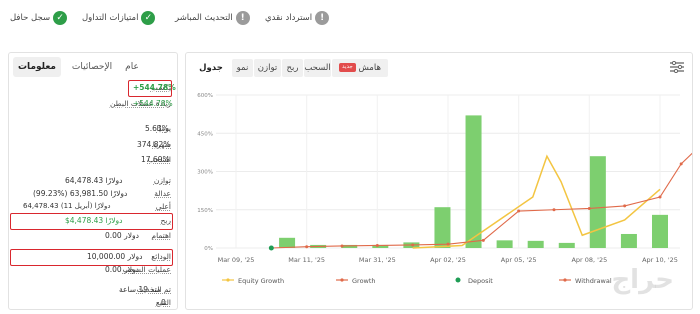  What do you see at coordinates (677, 67) in the screenshot?
I see `settings-sliders-icon` at bounding box center [677, 67].